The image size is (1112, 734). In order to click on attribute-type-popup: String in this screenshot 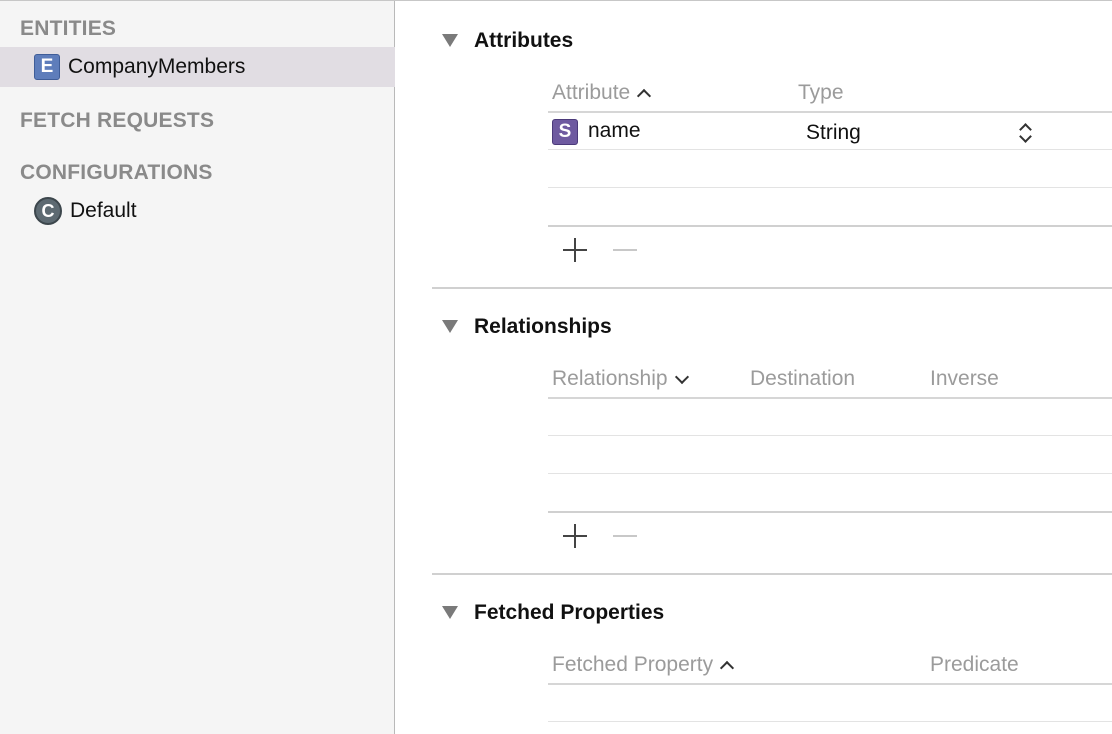, I will do `click(833, 133)`.